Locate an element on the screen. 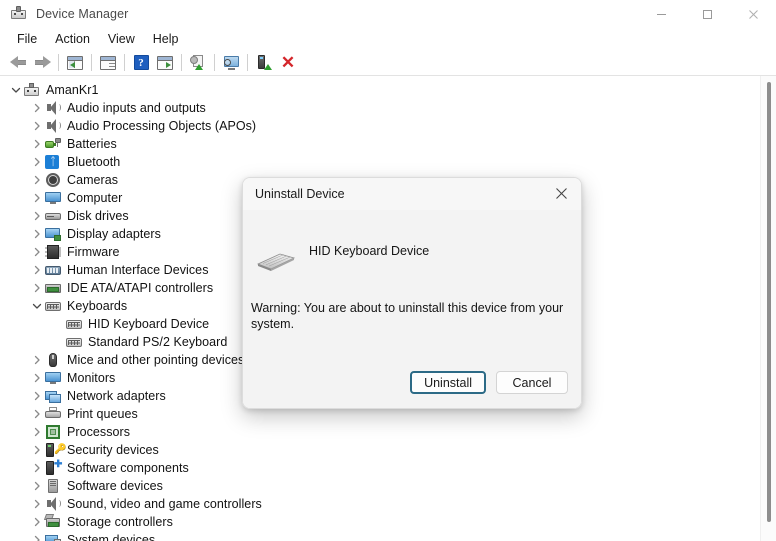  tree-node-security-devices: 🔑 Security devices is located at coordinates (380, 450).